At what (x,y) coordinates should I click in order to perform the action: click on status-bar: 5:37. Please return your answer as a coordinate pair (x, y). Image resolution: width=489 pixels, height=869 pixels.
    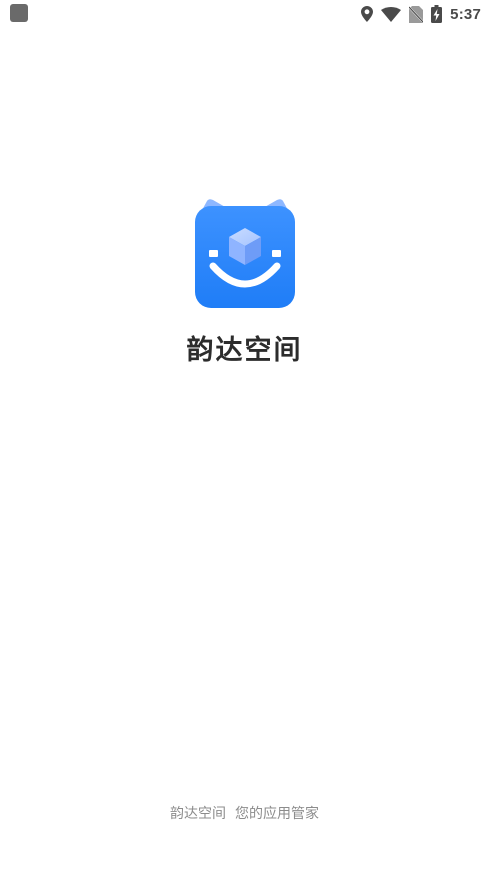
    Looking at the image, I should click on (244, 14).